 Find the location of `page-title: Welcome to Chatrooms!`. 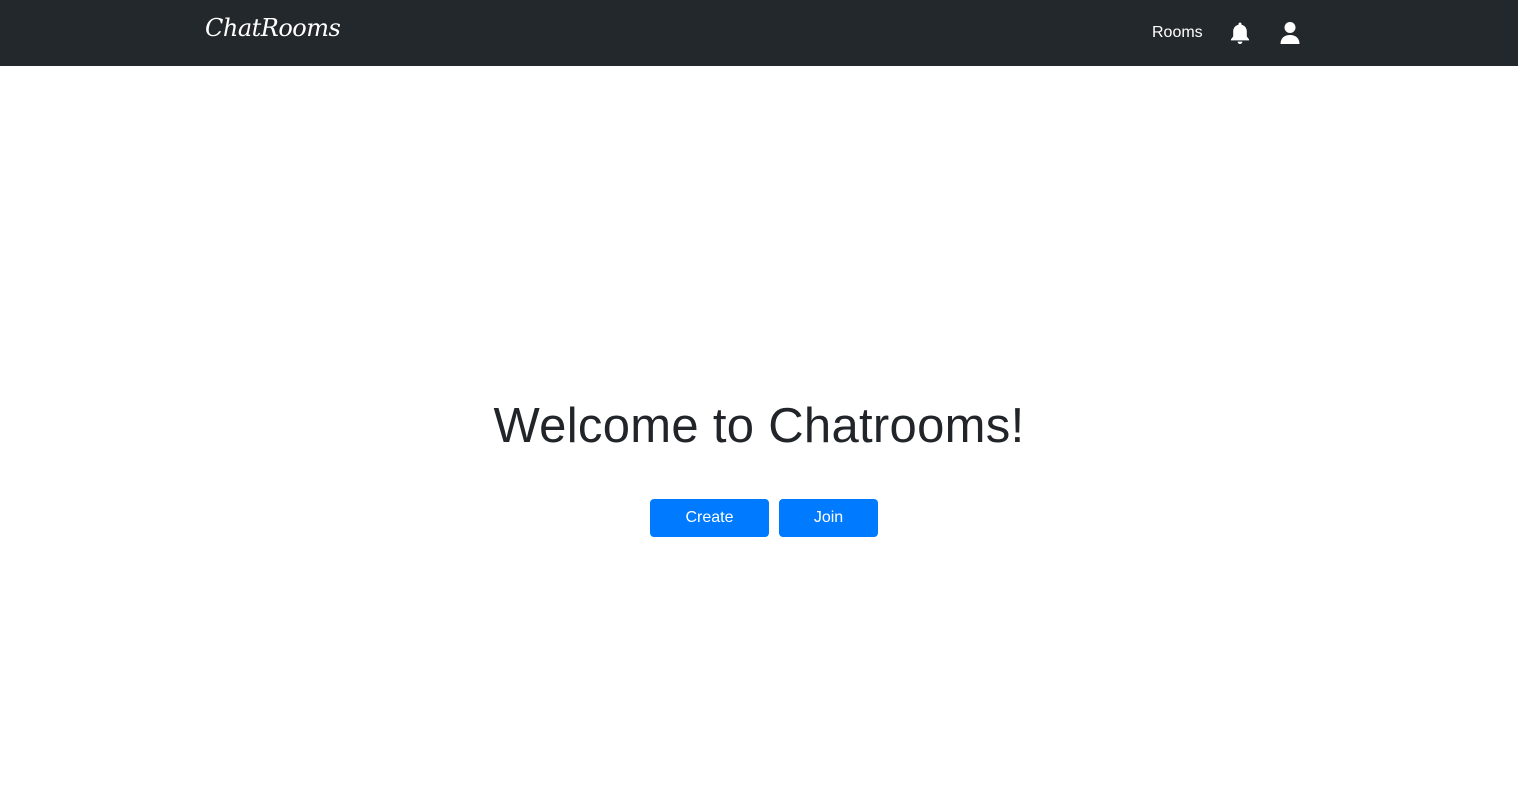

page-title: Welcome to Chatrooms! is located at coordinates (759, 426).